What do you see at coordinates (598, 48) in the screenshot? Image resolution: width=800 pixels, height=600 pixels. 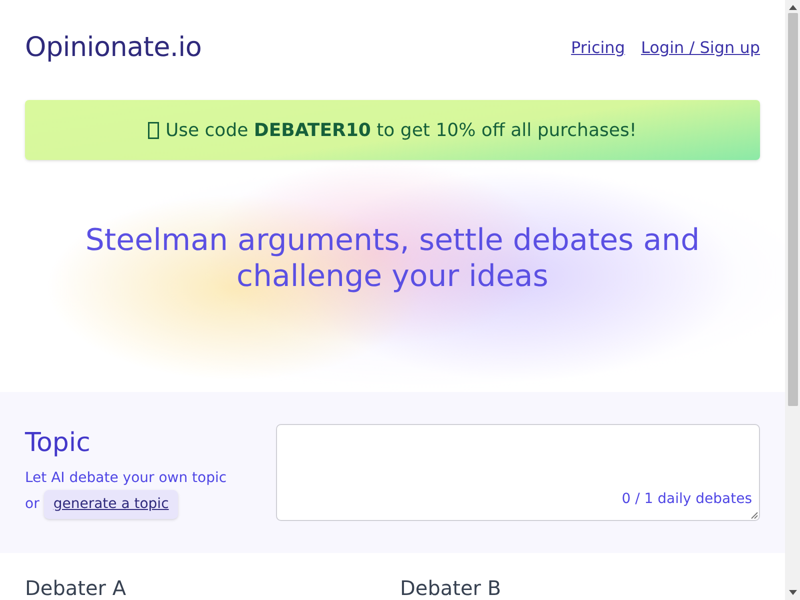 I see `nav-link: Pricing` at bounding box center [598, 48].